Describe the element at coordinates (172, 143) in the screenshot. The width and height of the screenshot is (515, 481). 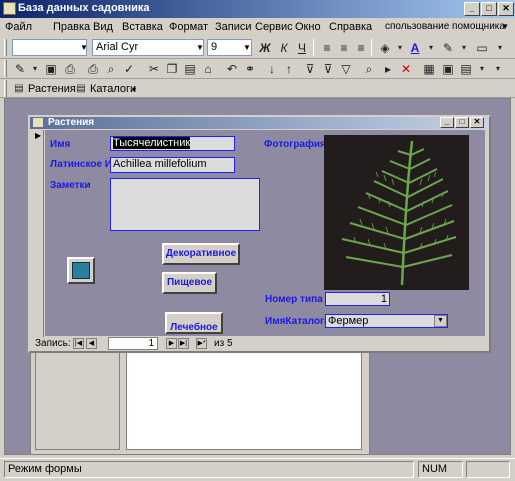
I see `name-field: Тысячелистник` at that location.